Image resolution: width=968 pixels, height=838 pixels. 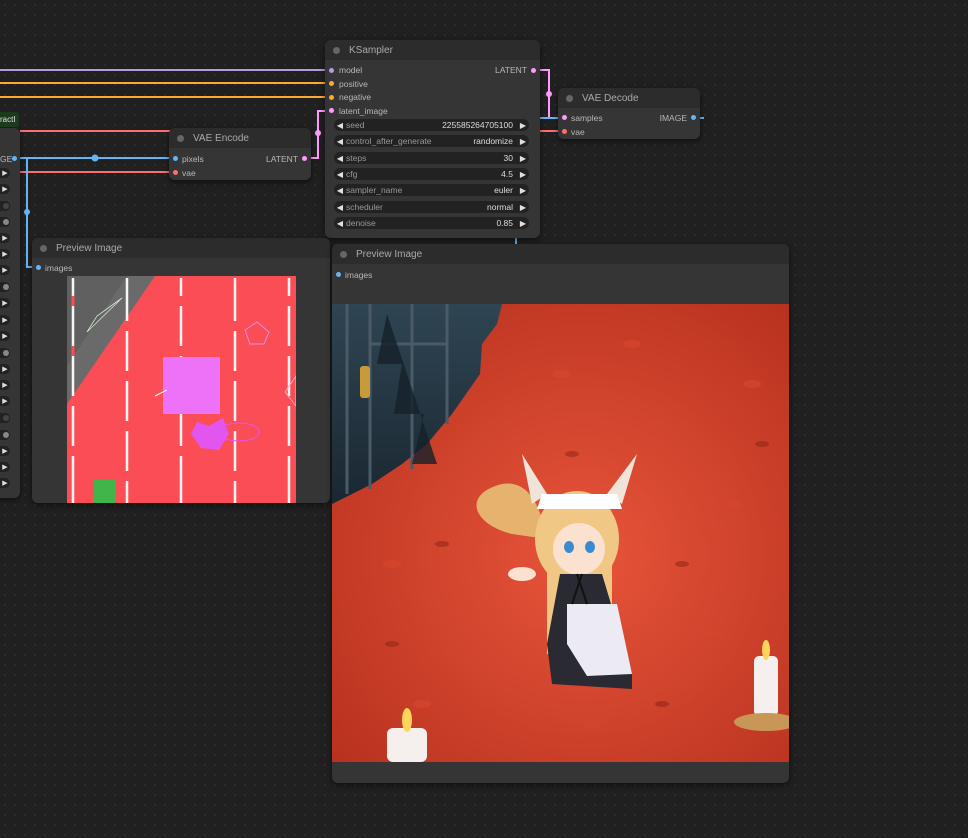 I want to click on scheduler-label: scheduler, so click(x=364, y=207).